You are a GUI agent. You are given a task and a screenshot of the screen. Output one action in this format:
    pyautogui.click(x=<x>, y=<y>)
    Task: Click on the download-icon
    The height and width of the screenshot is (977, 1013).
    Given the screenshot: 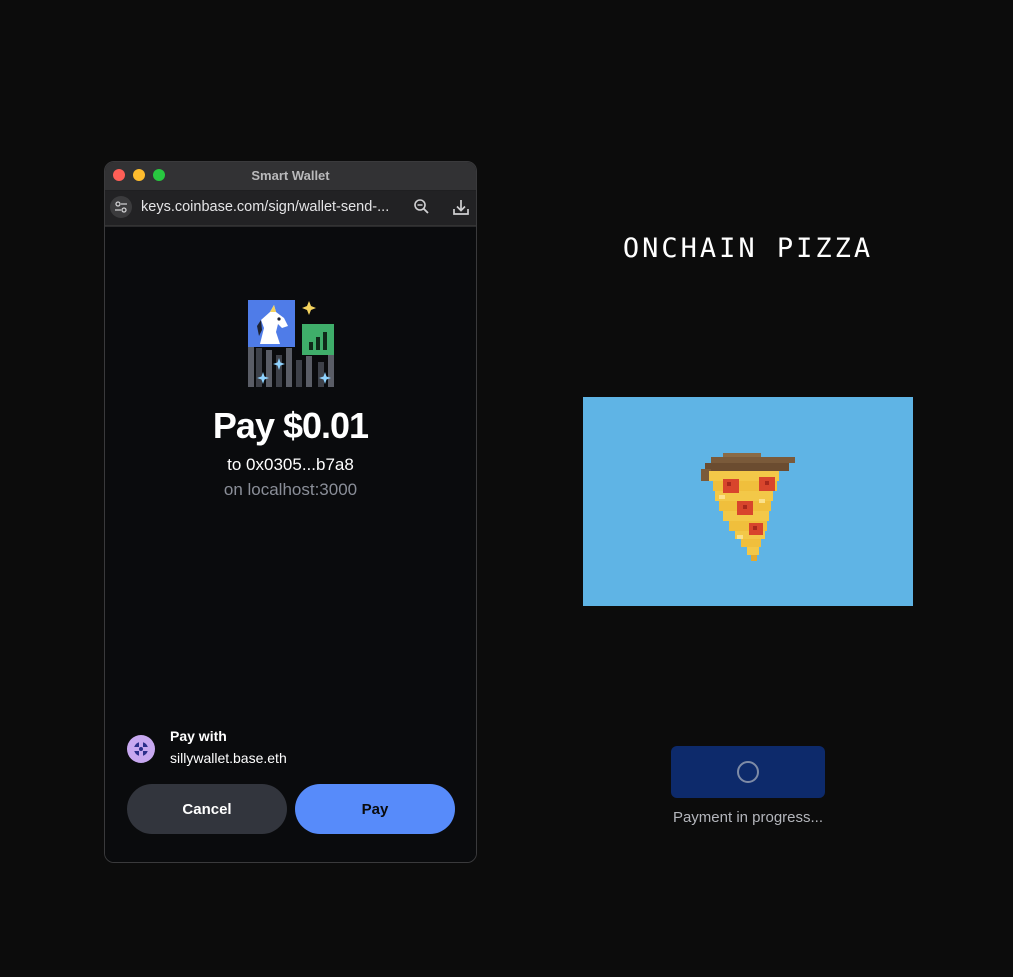 What is the action you would take?
    pyautogui.click(x=461, y=209)
    